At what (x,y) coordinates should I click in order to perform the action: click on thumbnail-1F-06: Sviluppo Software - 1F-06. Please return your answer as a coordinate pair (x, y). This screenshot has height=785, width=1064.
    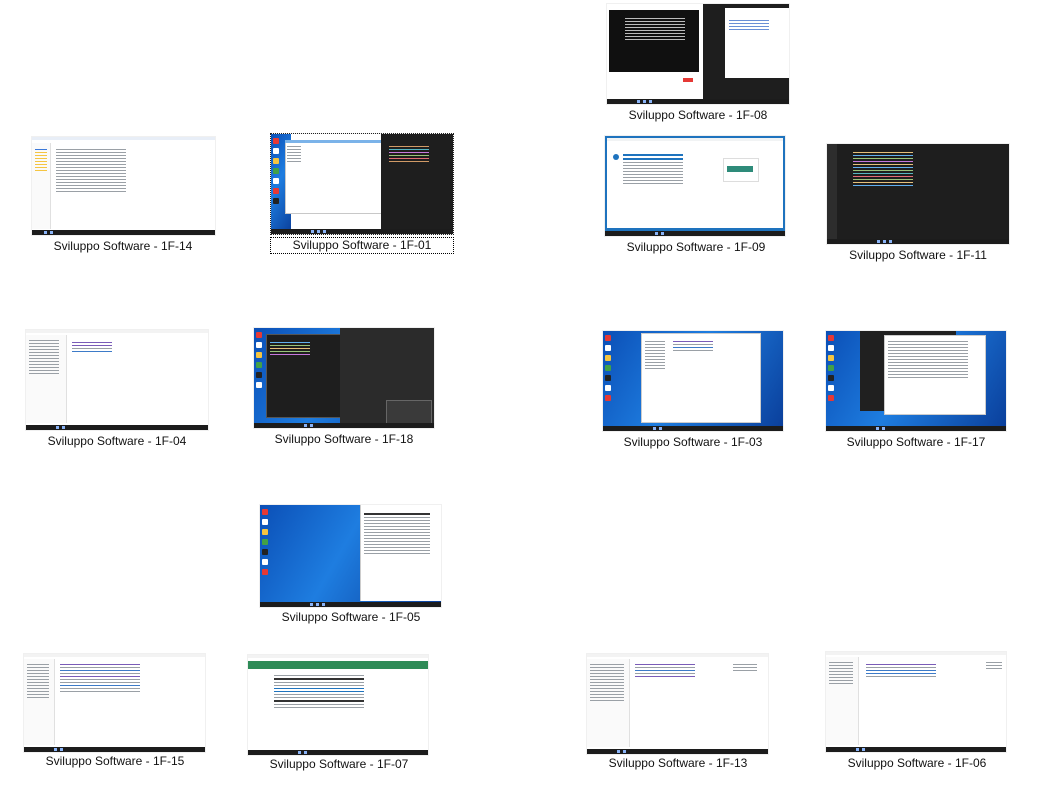
    Looking at the image, I should click on (917, 712).